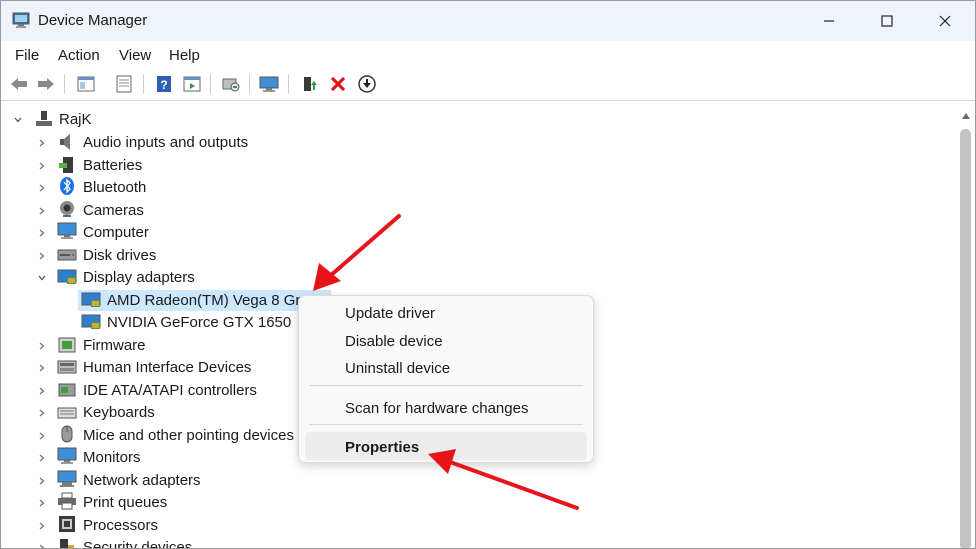 This screenshot has height=549, width=976. I want to click on action-pane-button, so click(192, 84).